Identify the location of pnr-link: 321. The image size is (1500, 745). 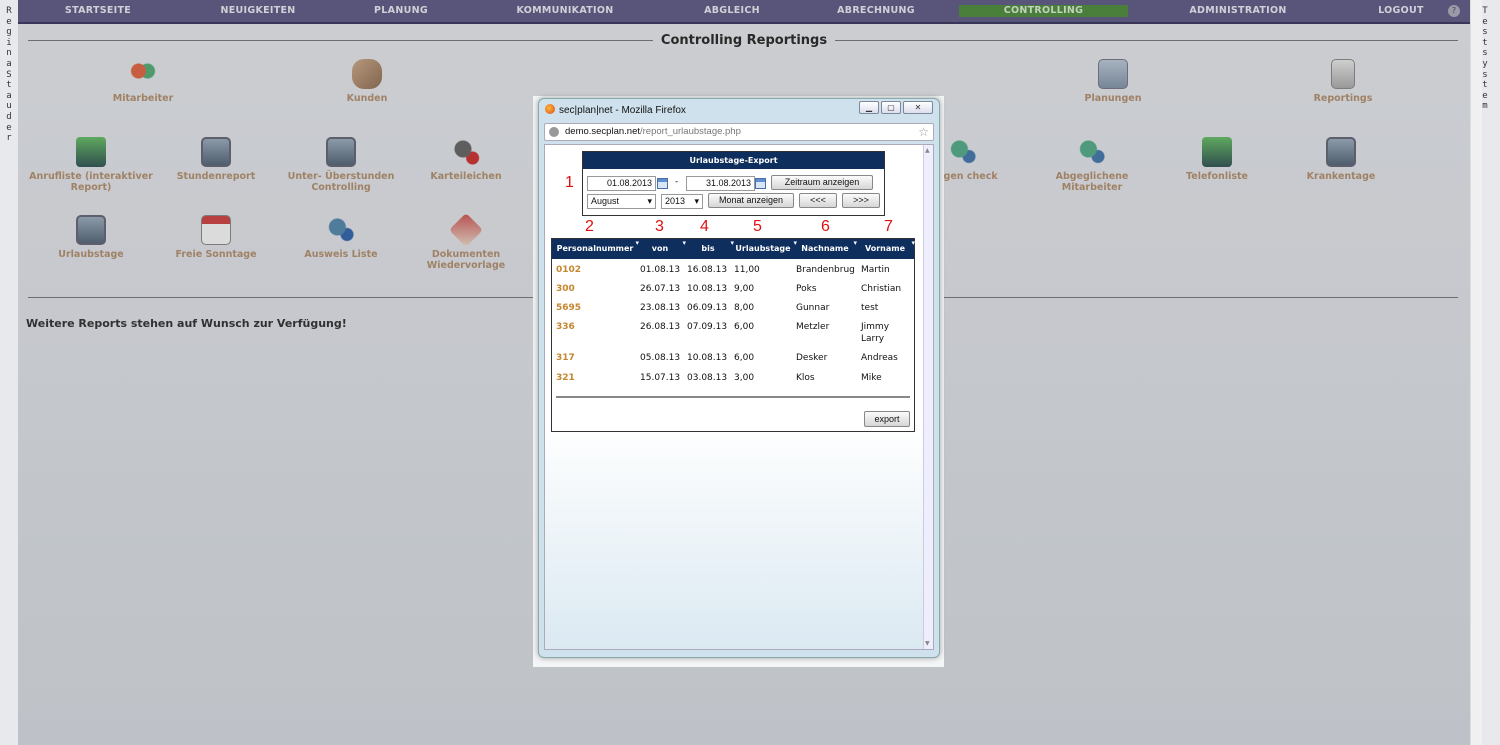
(565, 378).